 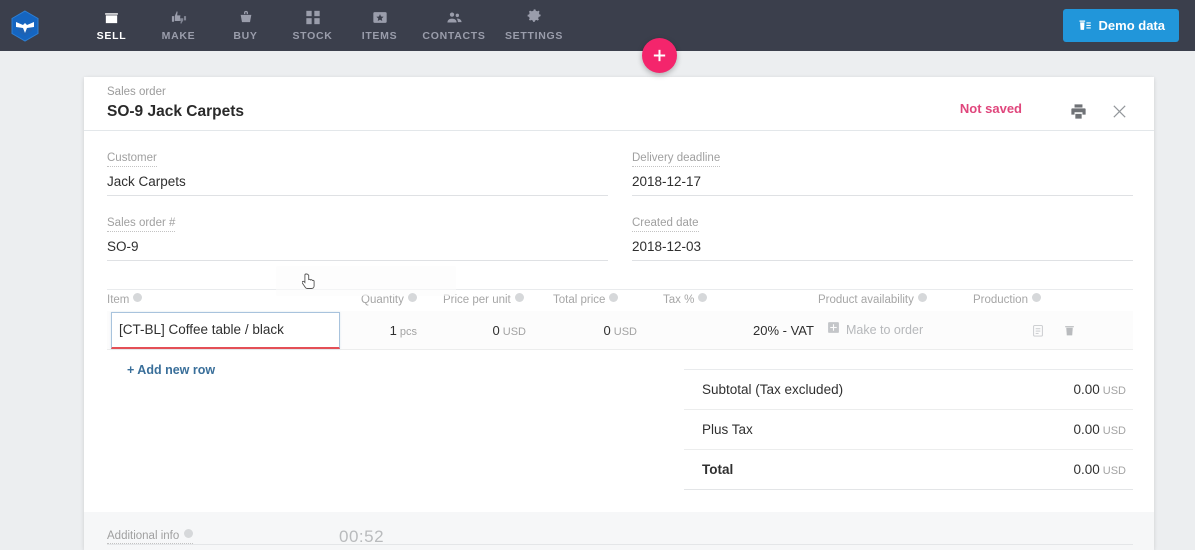 I want to click on nav-item-buy-label: BUY, so click(x=245, y=36).